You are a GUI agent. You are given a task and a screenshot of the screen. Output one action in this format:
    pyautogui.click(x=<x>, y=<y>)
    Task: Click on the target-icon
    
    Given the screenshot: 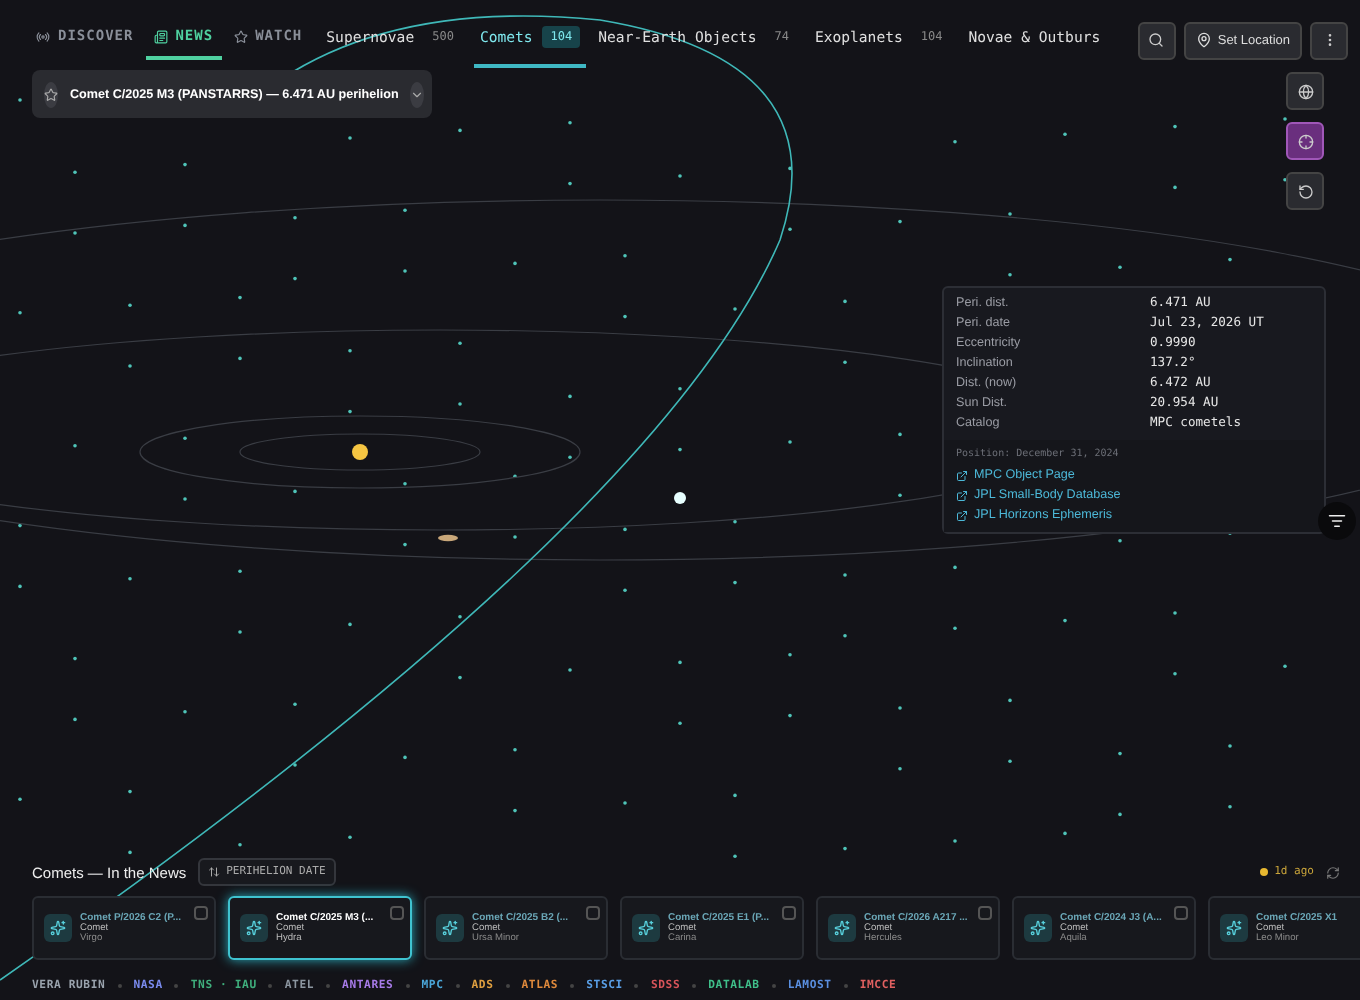 What is the action you would take?
    pyautogui.click(x=1305, y=141)
    